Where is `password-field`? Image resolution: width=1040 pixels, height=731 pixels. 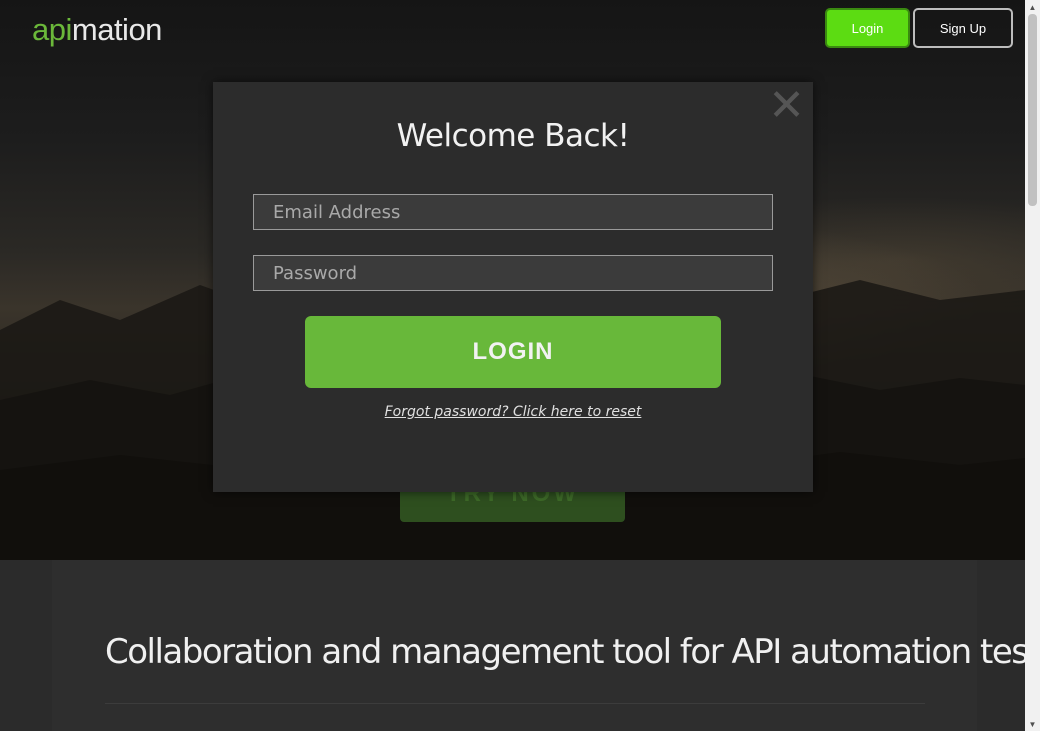 password-field is located at coordinates (513, 273).